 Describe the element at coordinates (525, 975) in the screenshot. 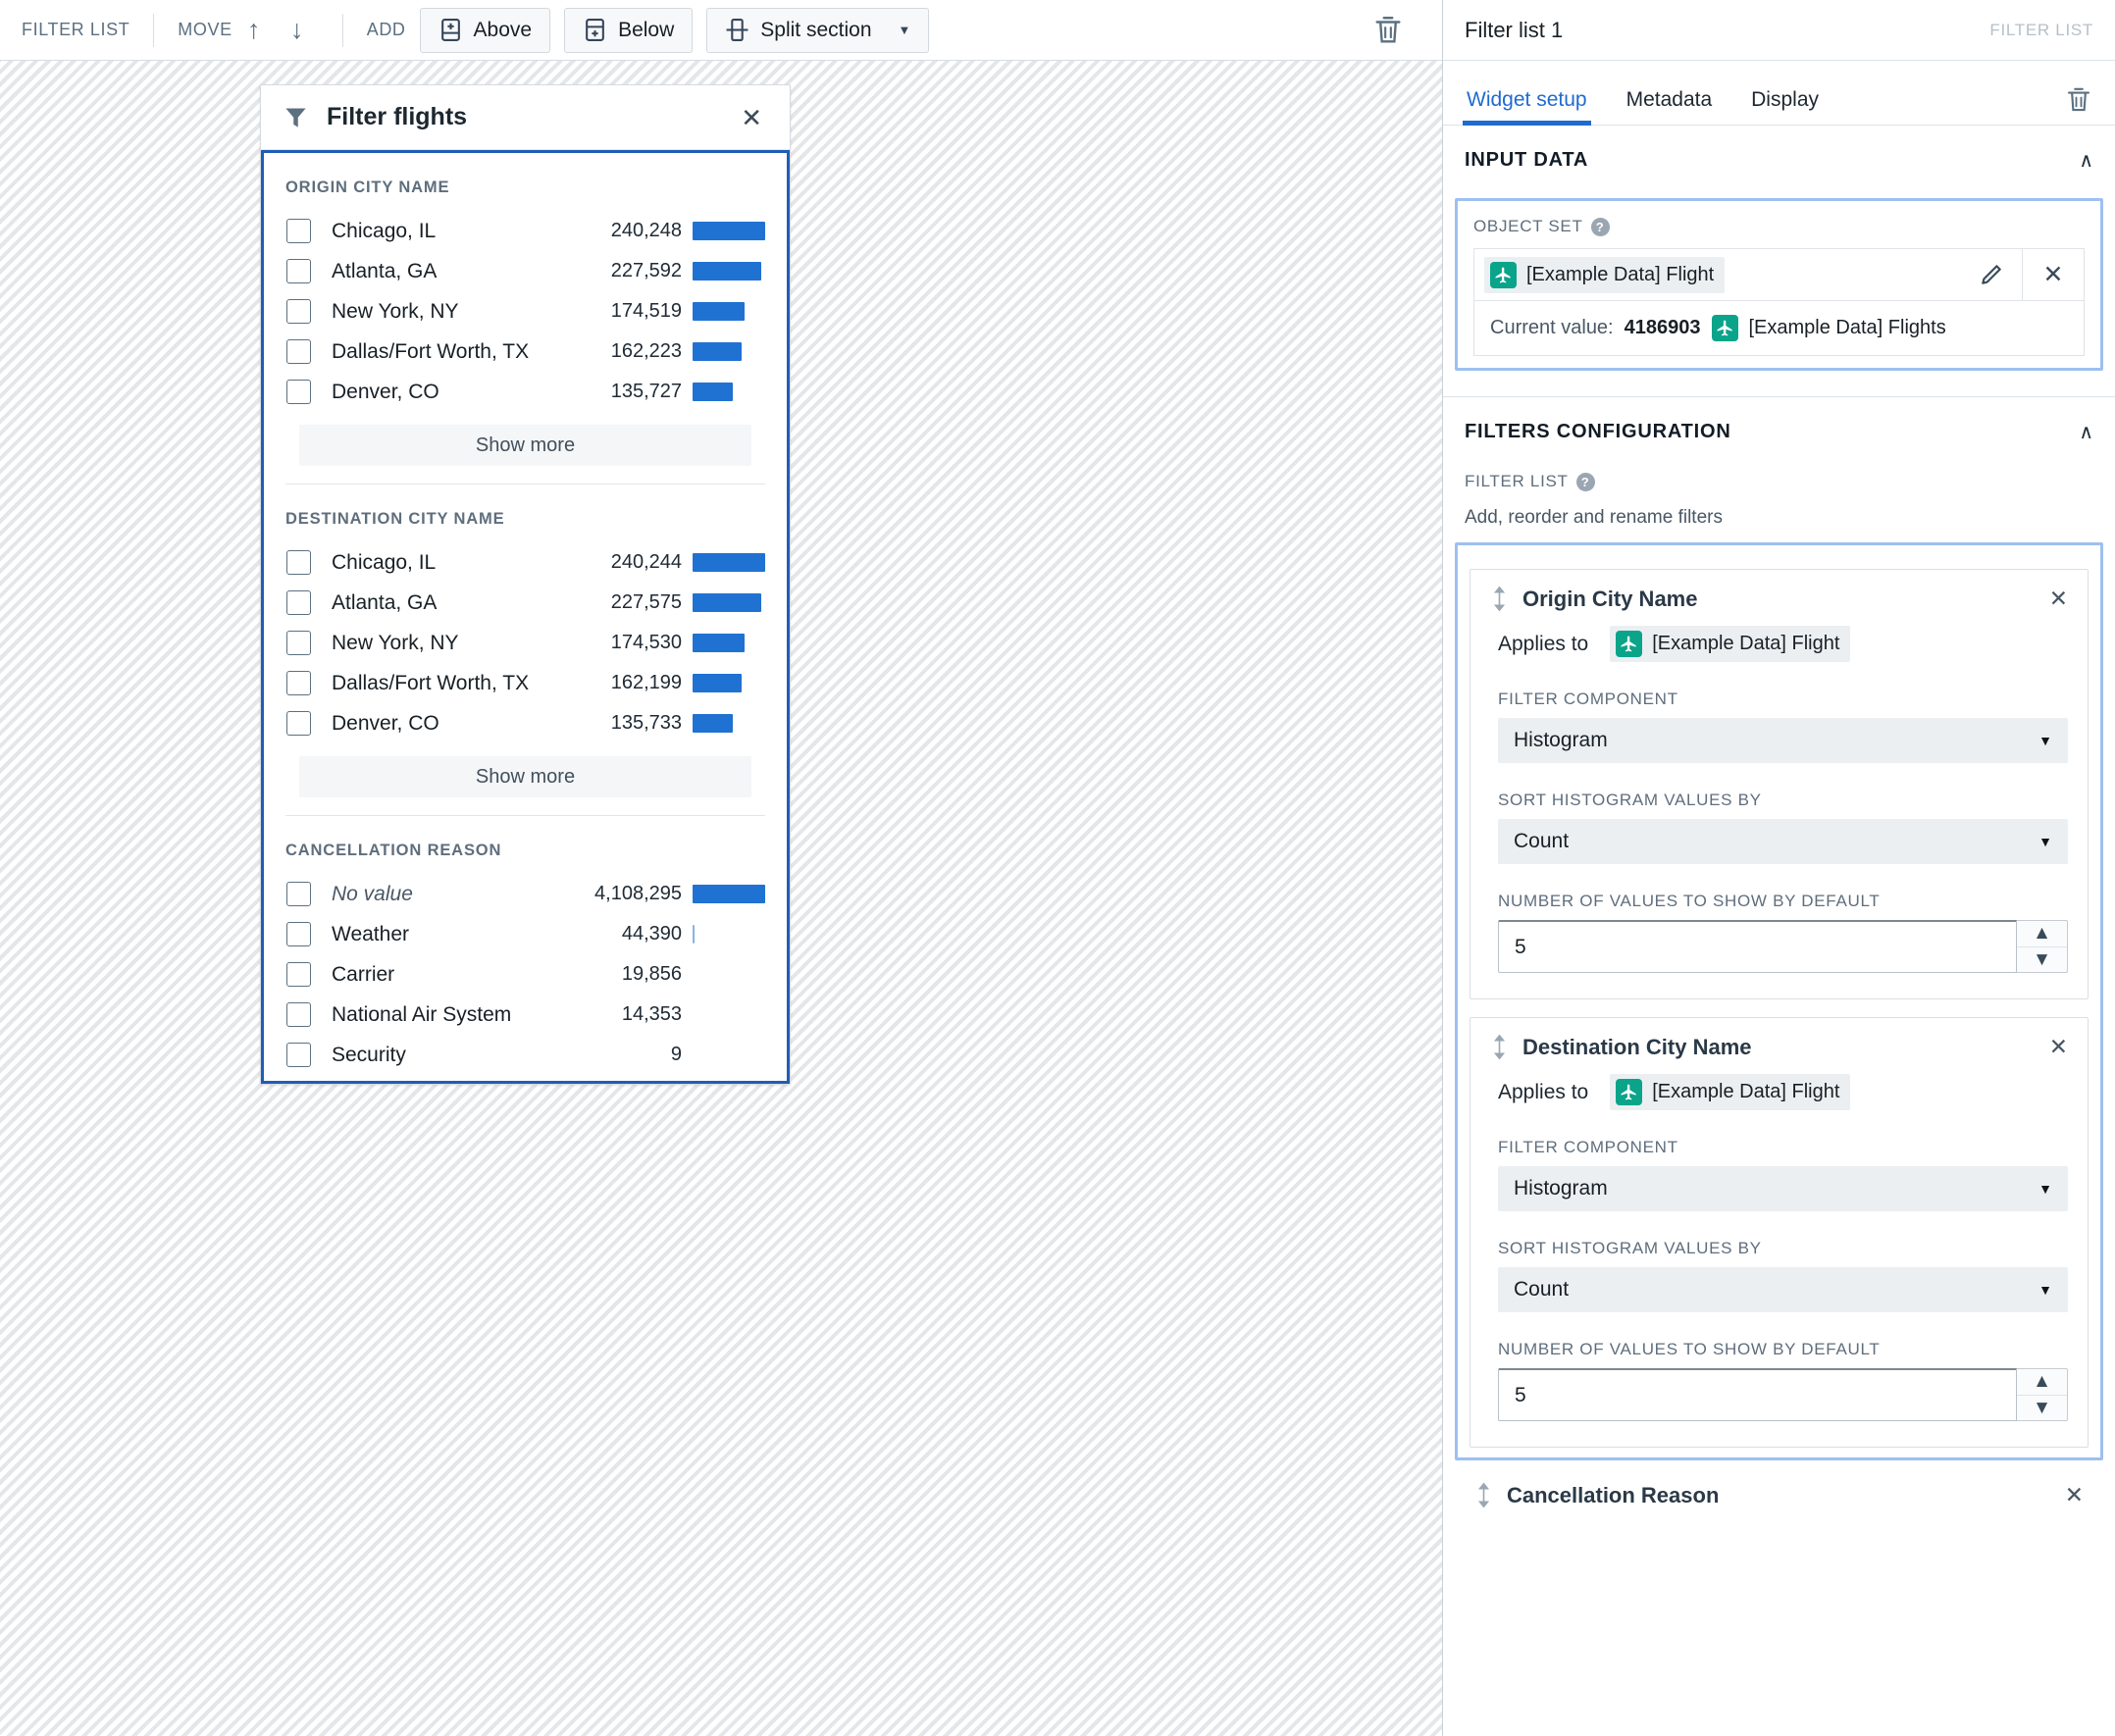

I see `filter-value-row: Carrier 19,856` at that location.